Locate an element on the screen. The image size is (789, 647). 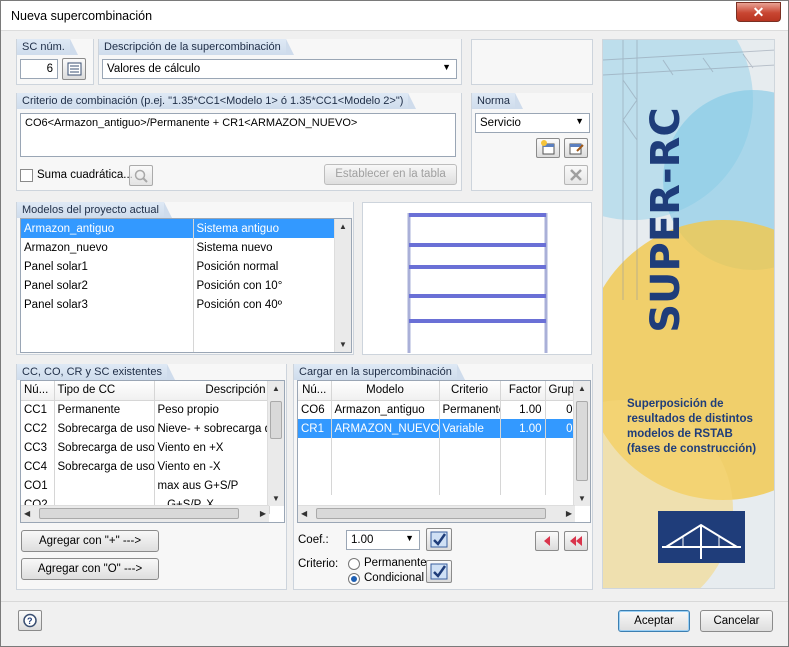
cases-hscrollbar: ◀ ▶ is located at coordinates (145, 513).